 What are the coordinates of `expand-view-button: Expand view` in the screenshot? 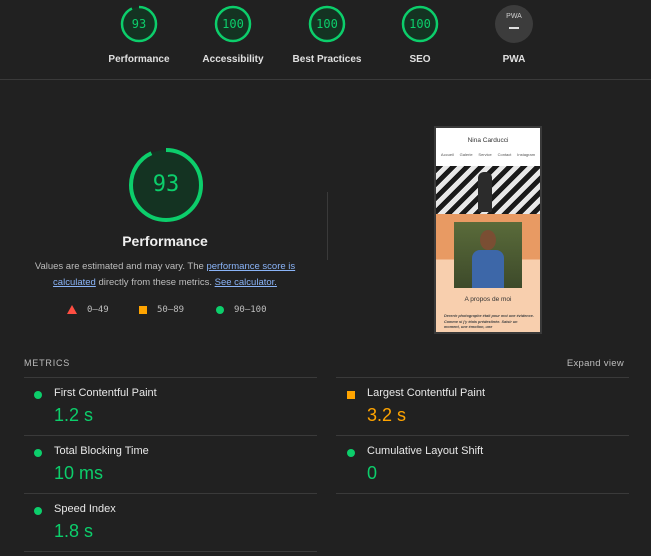 It's located at (595, 363).